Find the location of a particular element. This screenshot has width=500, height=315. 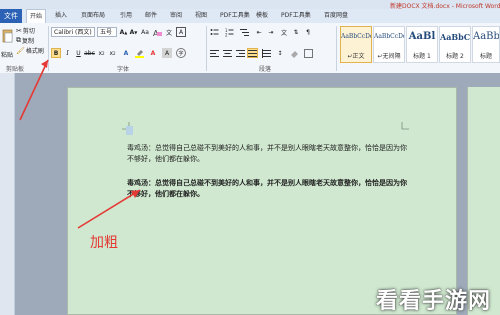

annotation-label: 加粗 is located at coordinates (104, 243).